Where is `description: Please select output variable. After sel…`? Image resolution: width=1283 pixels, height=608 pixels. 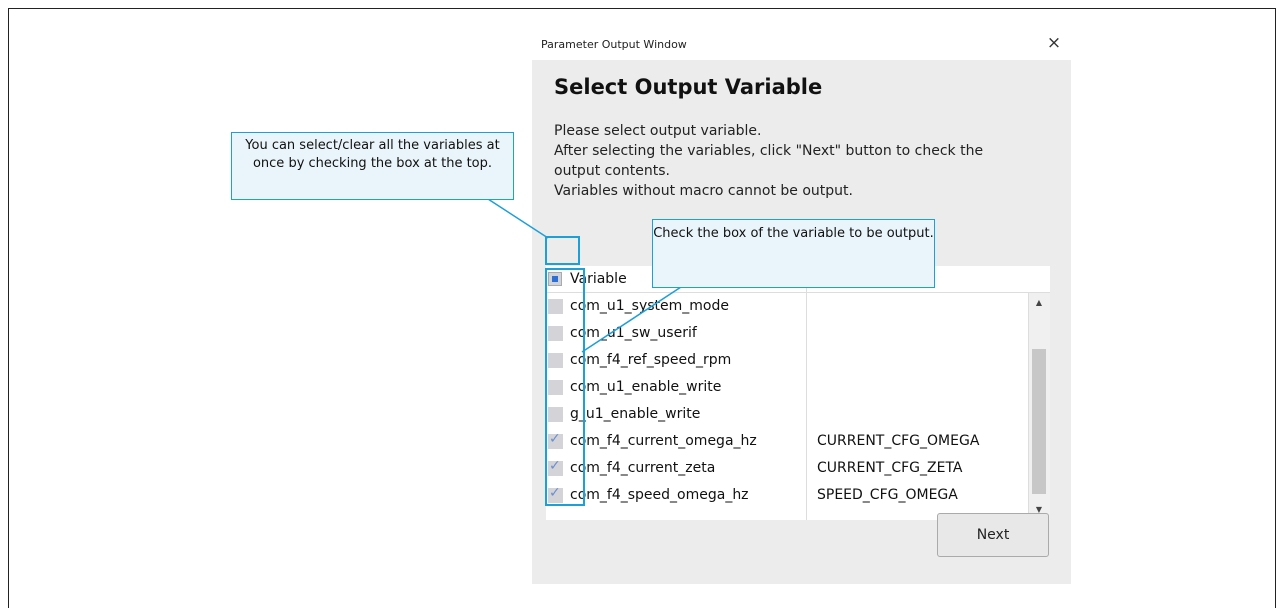
description: Please select output variable. After sel… is located at coordinates (768, 161).